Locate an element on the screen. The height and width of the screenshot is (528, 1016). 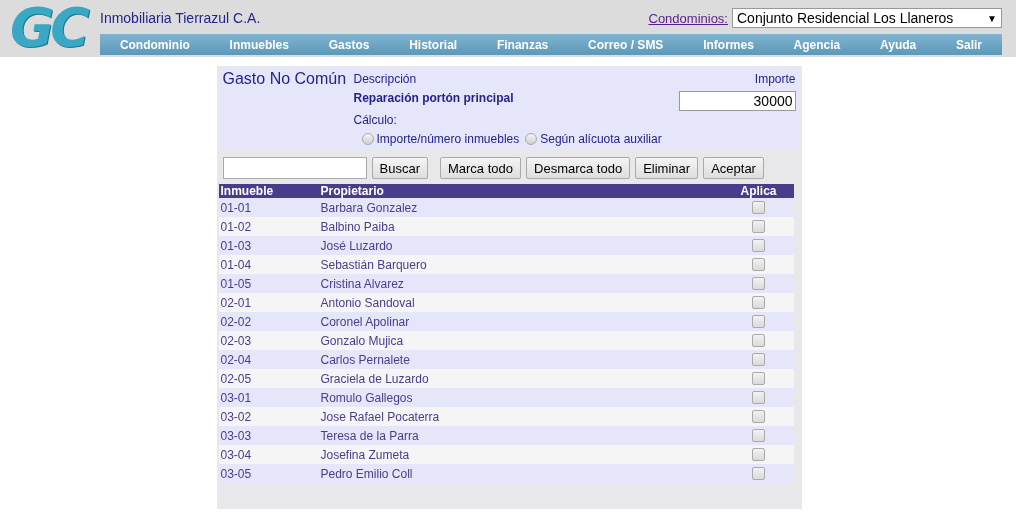
table-cell-text: Graciela de Luzardo is located at coordinates (375, 378).